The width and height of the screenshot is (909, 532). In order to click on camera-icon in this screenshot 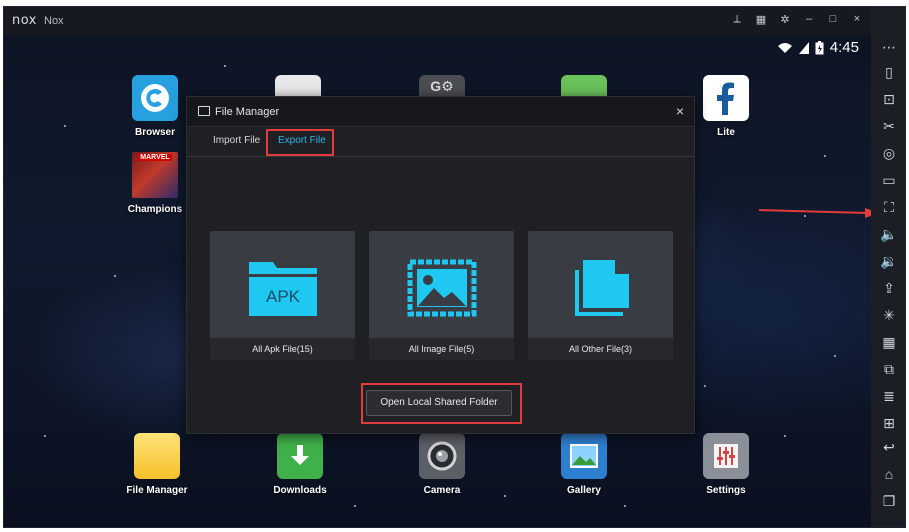, I will do `click(442, 456)`.